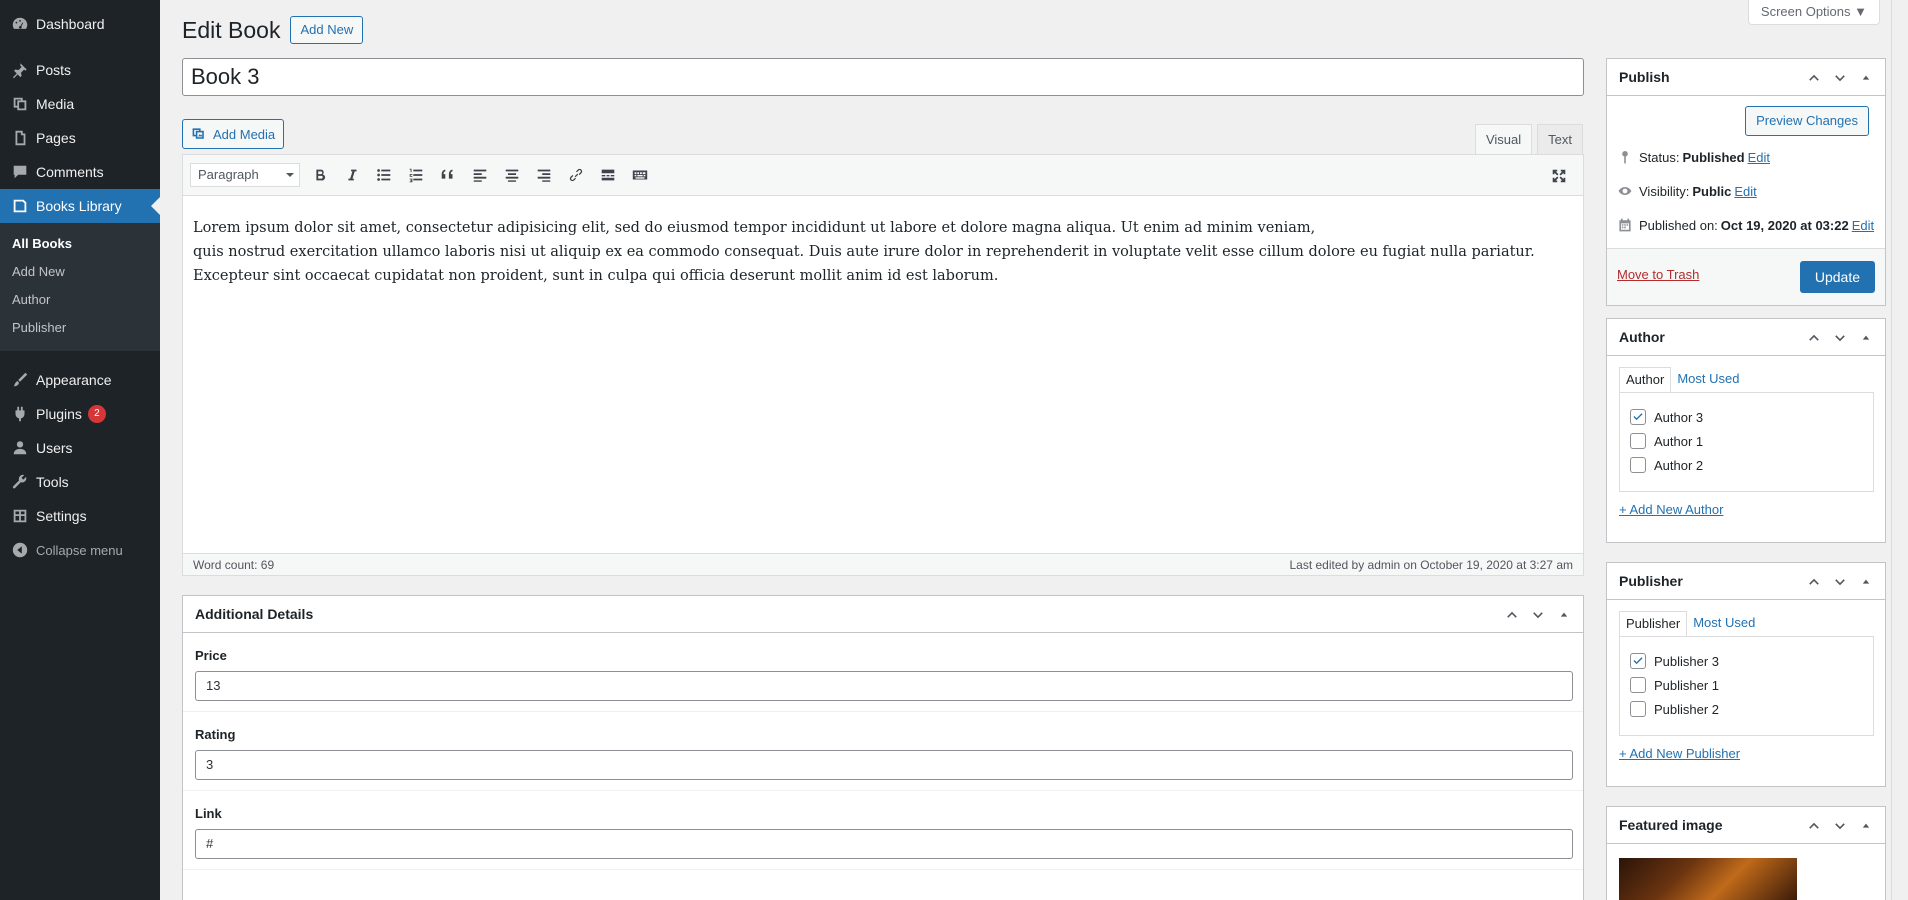  What do you see at coordinates (80, 300) in the screenshot?
I see `submenu-author: Author` at bounding box center [80, 300].